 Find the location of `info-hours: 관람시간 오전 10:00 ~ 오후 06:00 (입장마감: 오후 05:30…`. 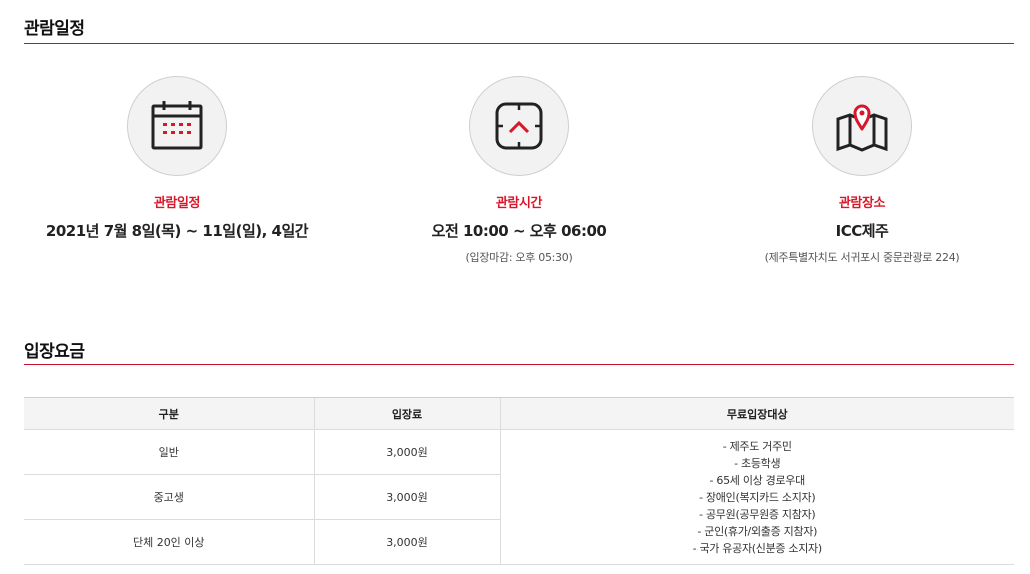

info-hours: 관람시간 오전 10:00 ~ 오후 06:00 (입장마감: 오후 05:30… is located at coordinates (519, 170).